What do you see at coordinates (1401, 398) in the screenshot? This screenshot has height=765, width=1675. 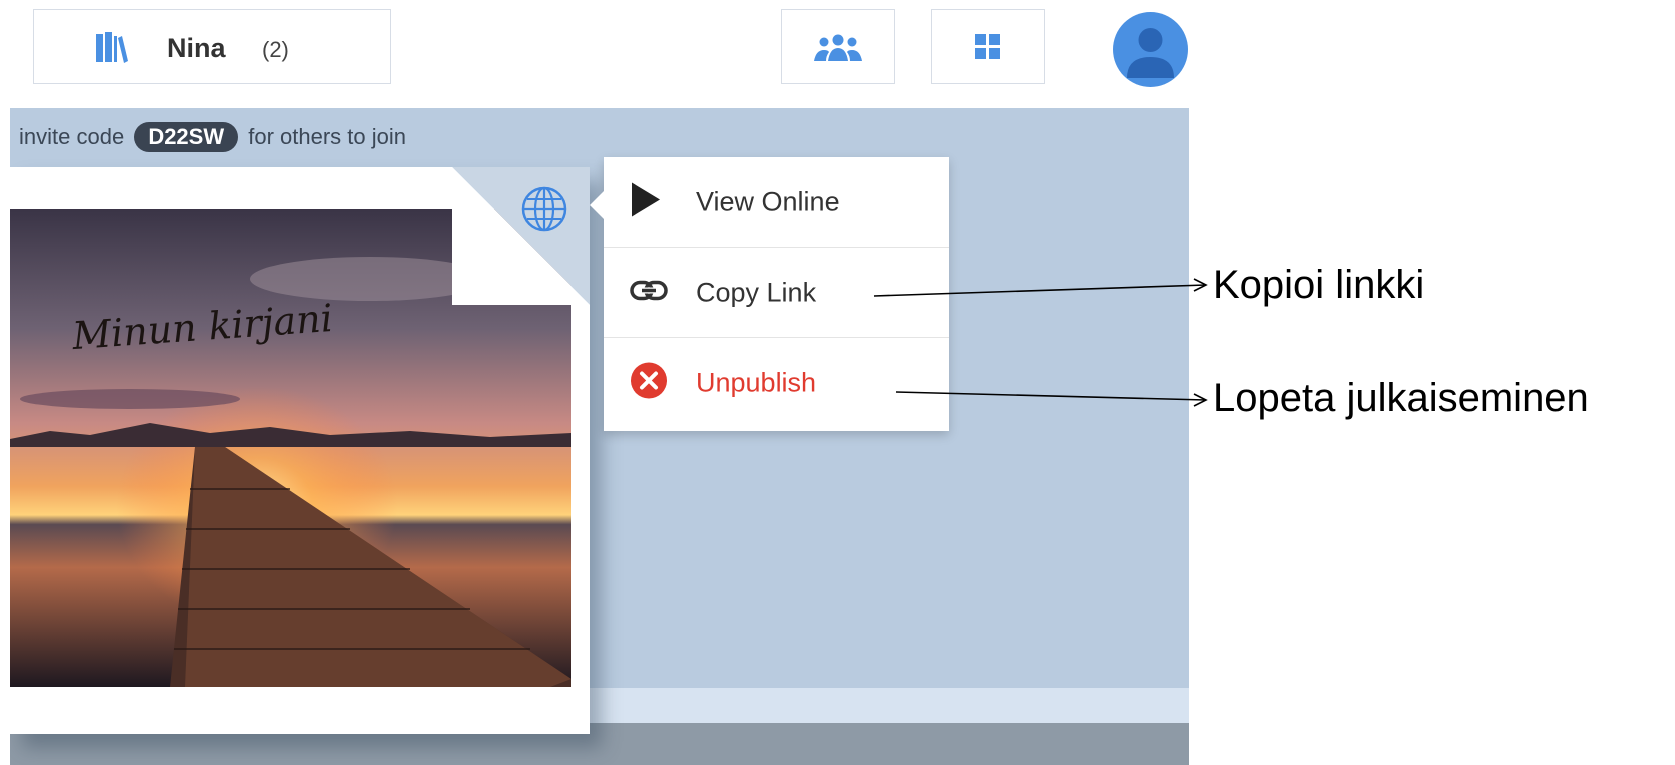 I see `annotation-unpublish: Lopeta julkaiseminen` at bounding box center [1401, 398].